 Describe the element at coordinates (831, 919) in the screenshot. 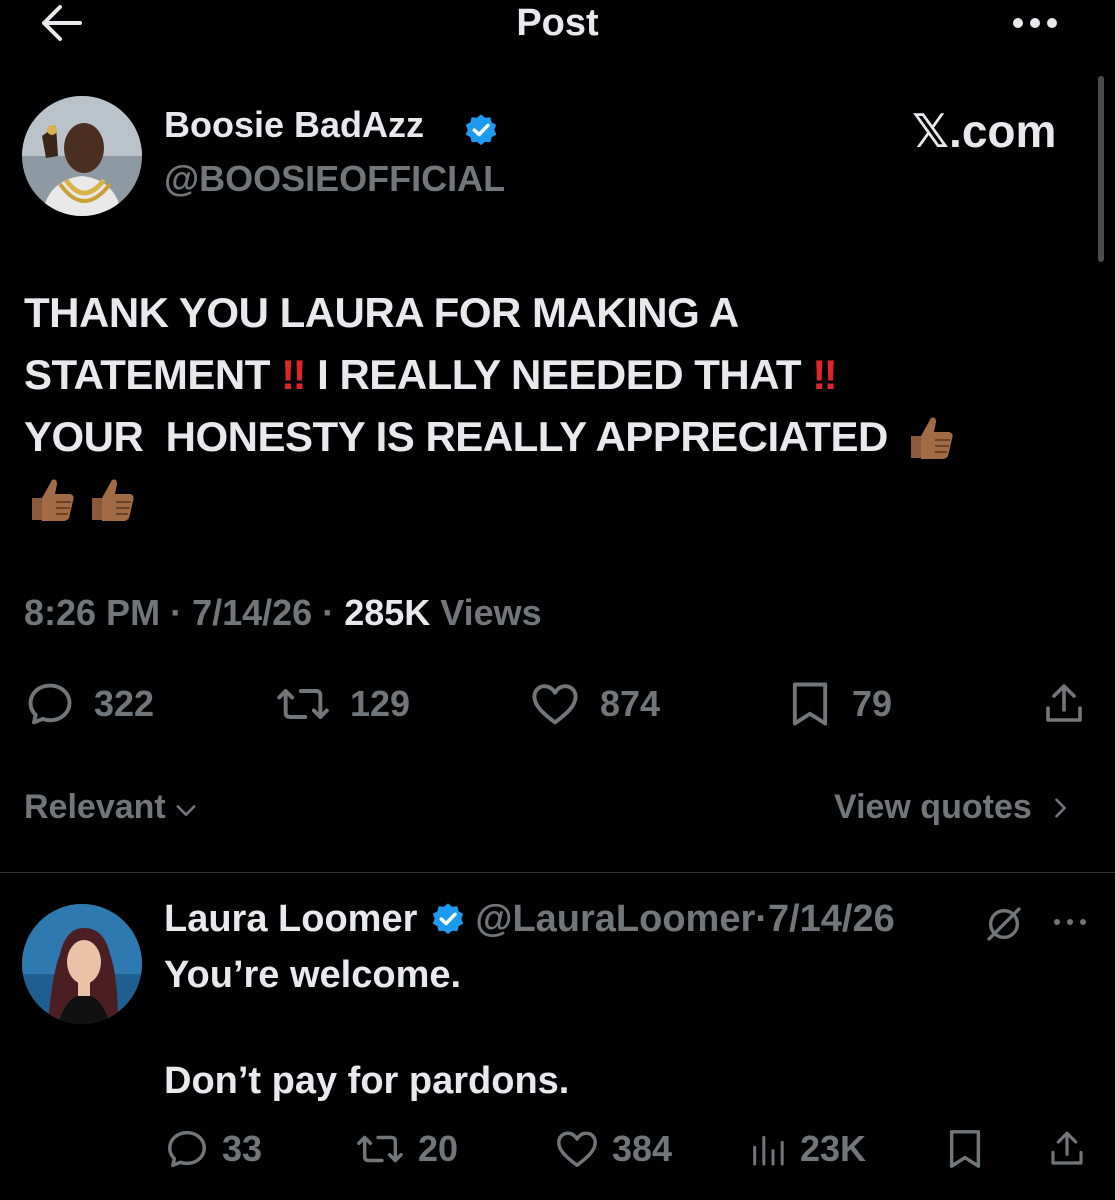

I see `reply-date: 7/14/26` at that location.